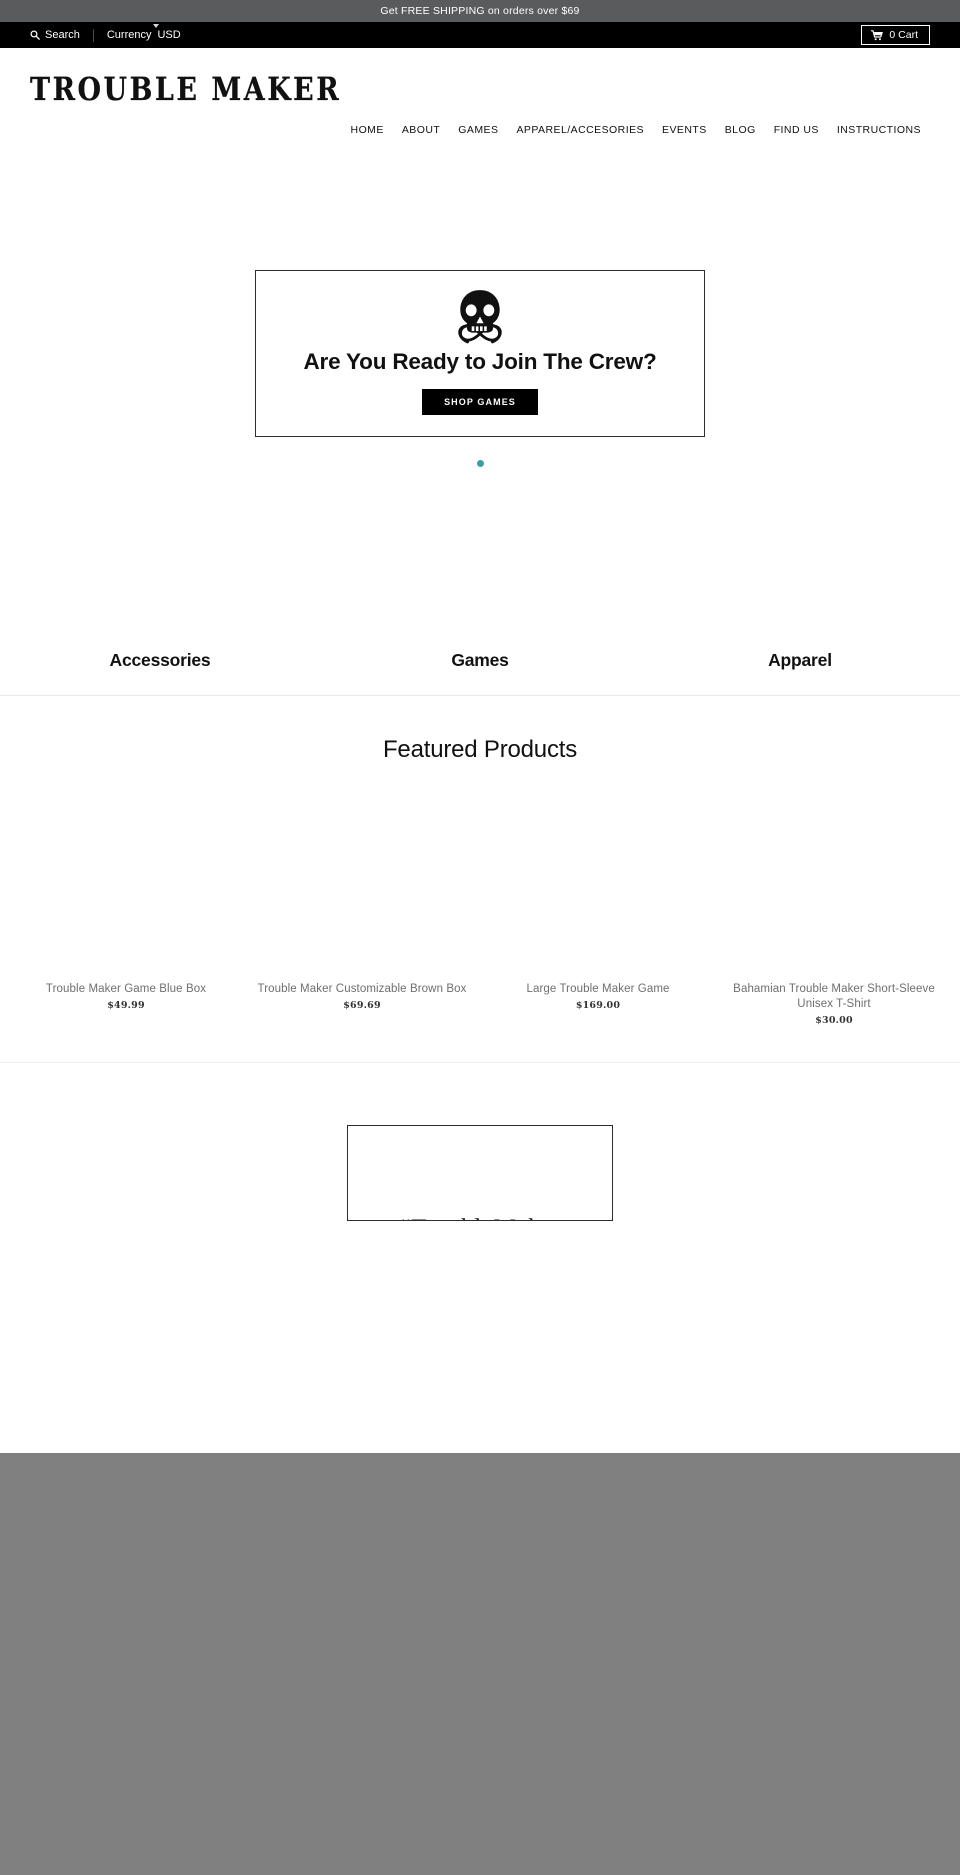 The image size is (960, 1875). I want to click on nav-item-about: ABOUT, so click(421, 130).